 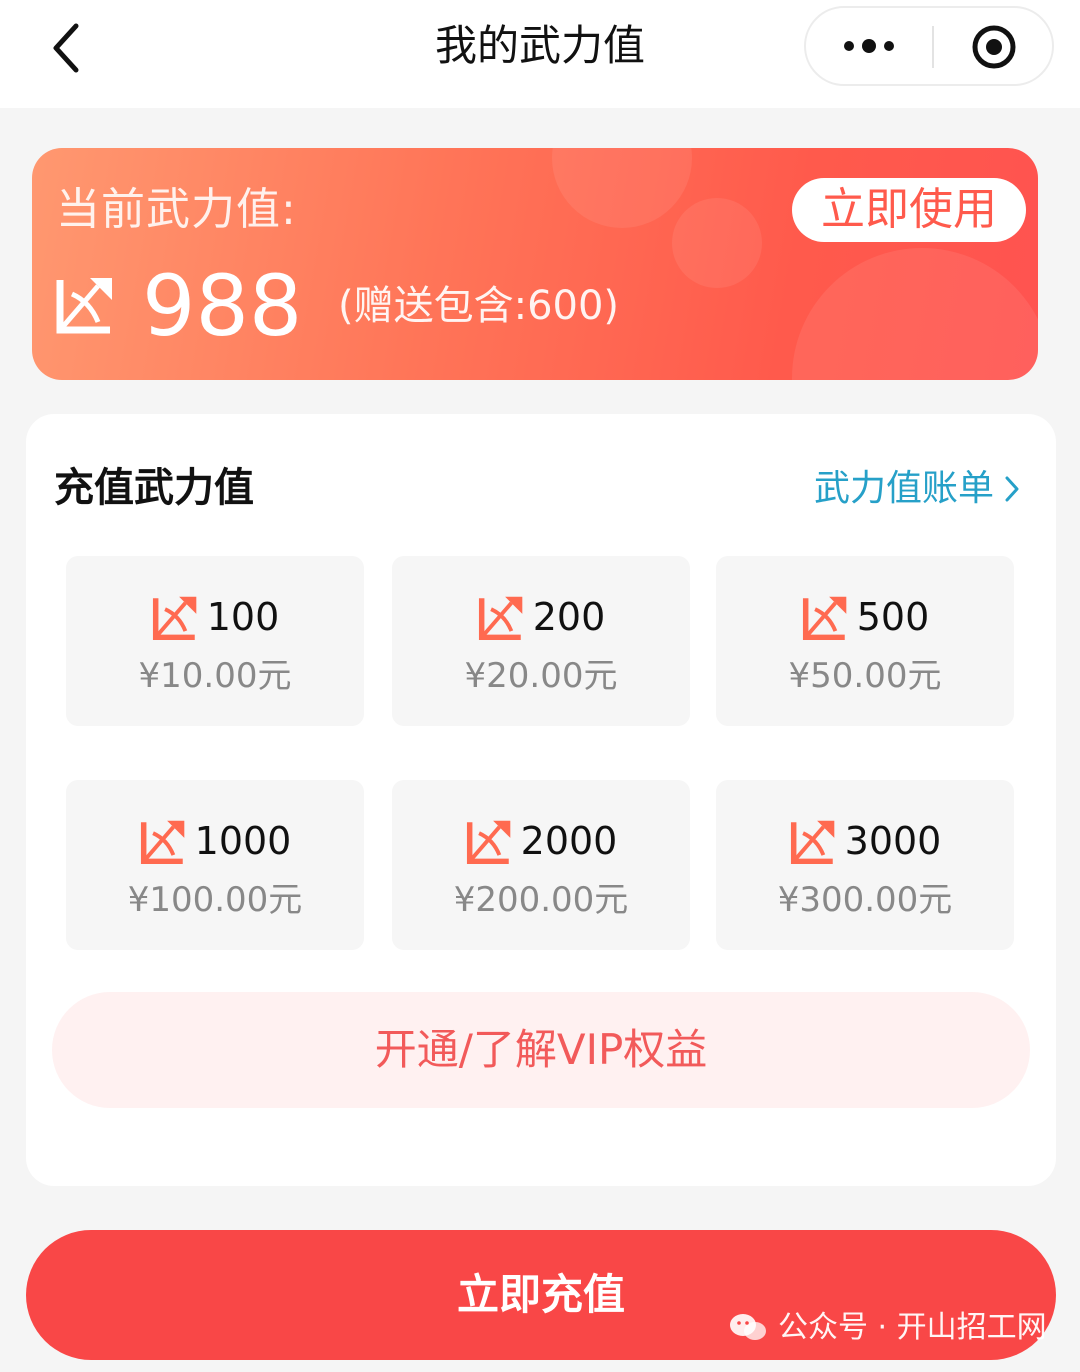 I want to click on bill-link-label: 武力值账单, so click(x=903, y=488).